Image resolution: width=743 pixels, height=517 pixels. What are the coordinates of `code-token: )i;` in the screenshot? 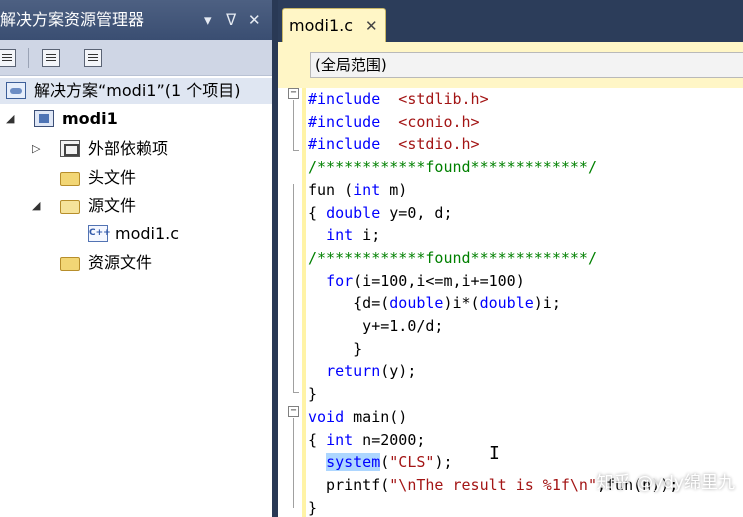 It's located at (547, 303).